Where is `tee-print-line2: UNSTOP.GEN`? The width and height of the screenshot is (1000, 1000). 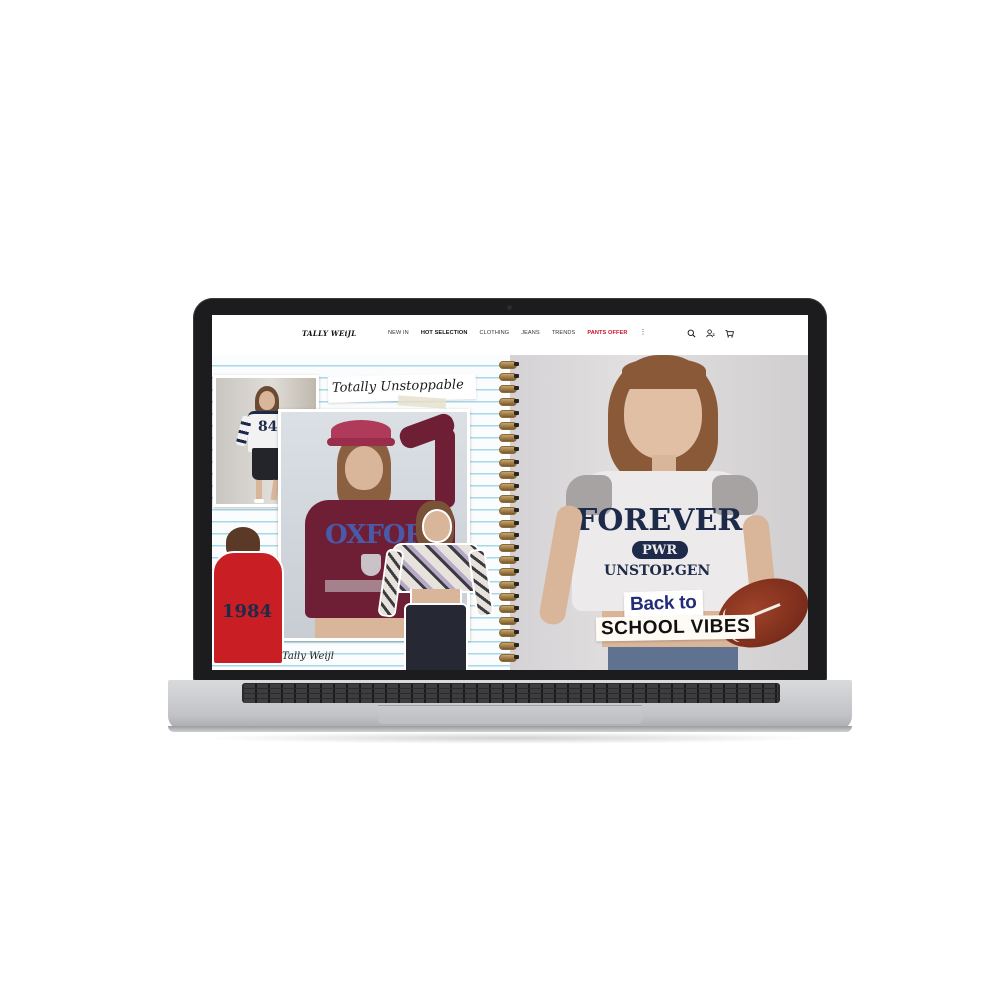 tee-print-line2: UNSTOP.GEN is located at coordinates (657, 571).